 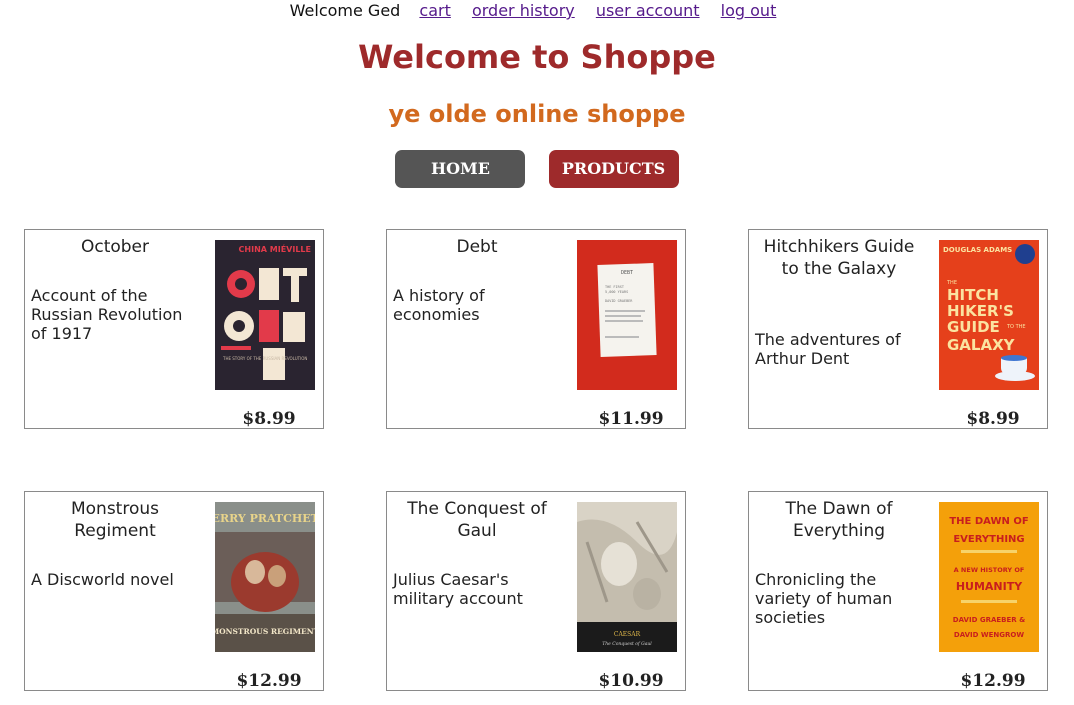 I want to click on page-title: Welcome to Shoppe, so click(x=537, y=57).